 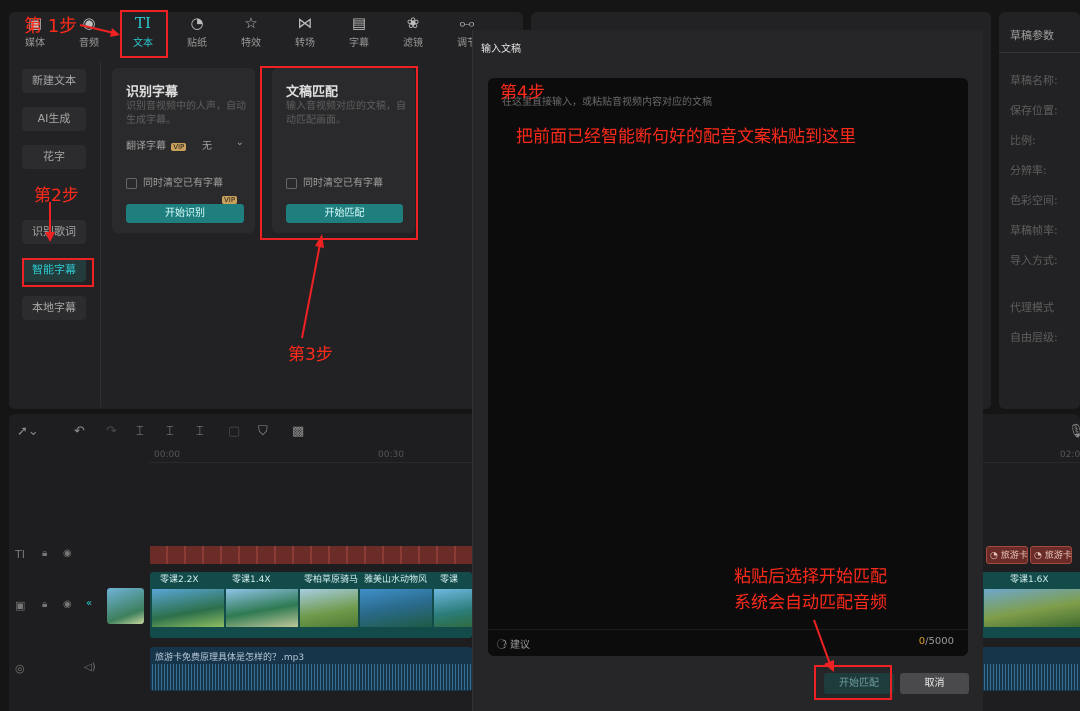 I want to click on char-counter: 0/5000, so click(x=936, y=641).